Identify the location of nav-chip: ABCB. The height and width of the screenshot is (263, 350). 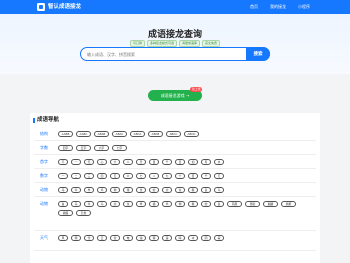
(155, 134).